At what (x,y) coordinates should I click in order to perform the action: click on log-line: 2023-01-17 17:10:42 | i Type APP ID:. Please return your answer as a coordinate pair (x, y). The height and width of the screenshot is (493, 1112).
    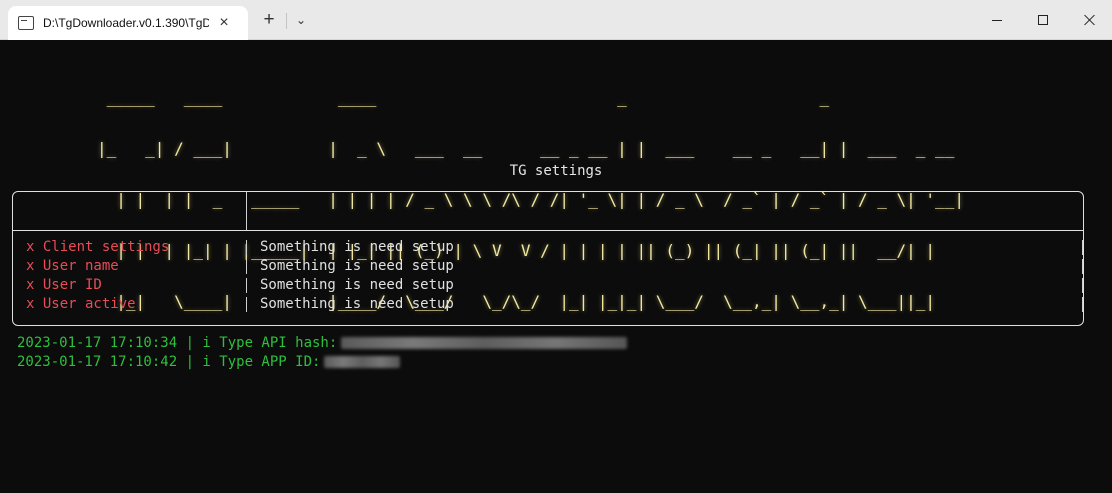
    Looking at the image, I should click on (209, 362).